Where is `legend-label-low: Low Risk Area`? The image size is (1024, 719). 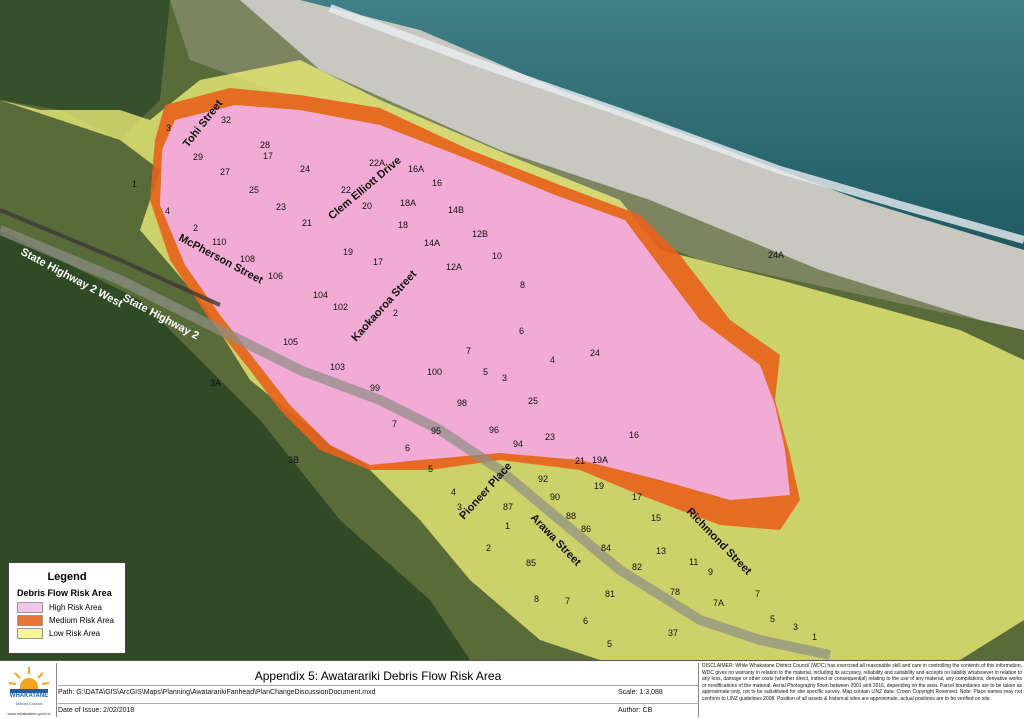
legend-label-low: Low Risk Area is located at coordinates (75, 633).